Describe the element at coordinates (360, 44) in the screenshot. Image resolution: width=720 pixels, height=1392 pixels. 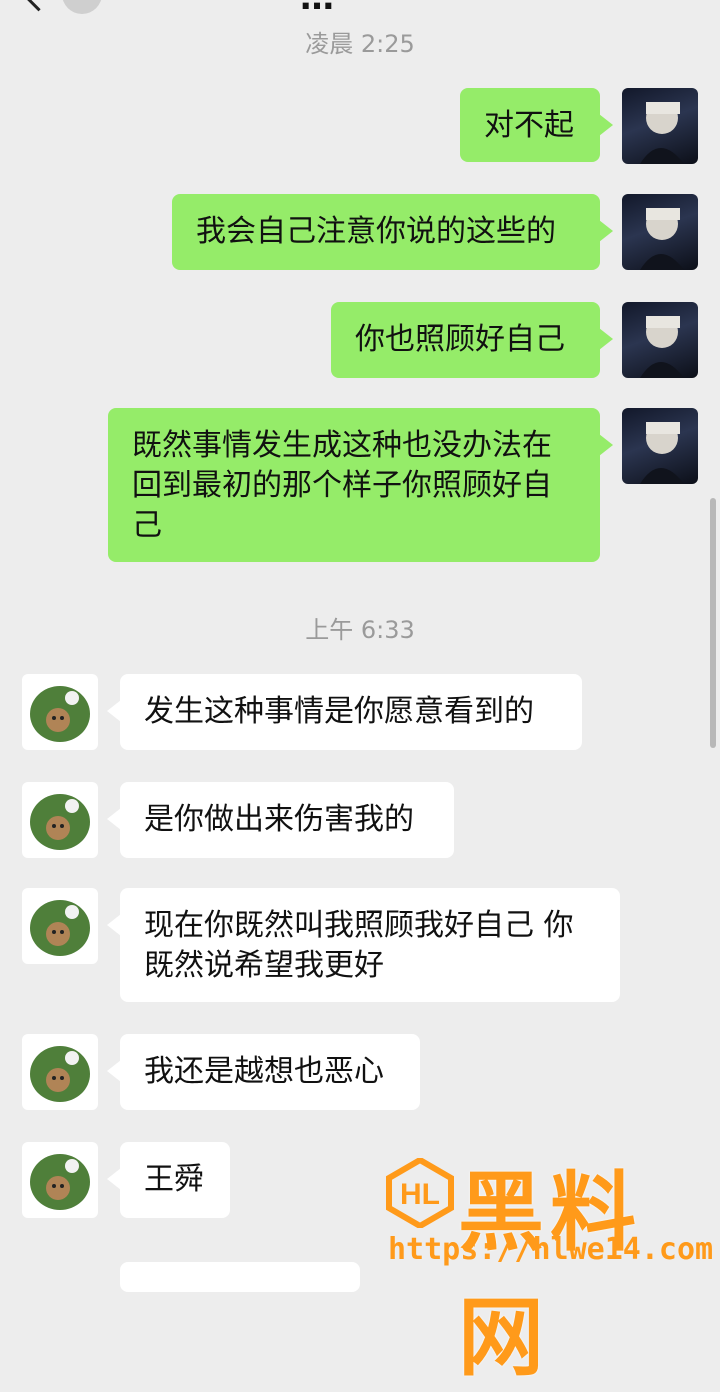
I see `timestamp: 凌晨 2:25` at that location.